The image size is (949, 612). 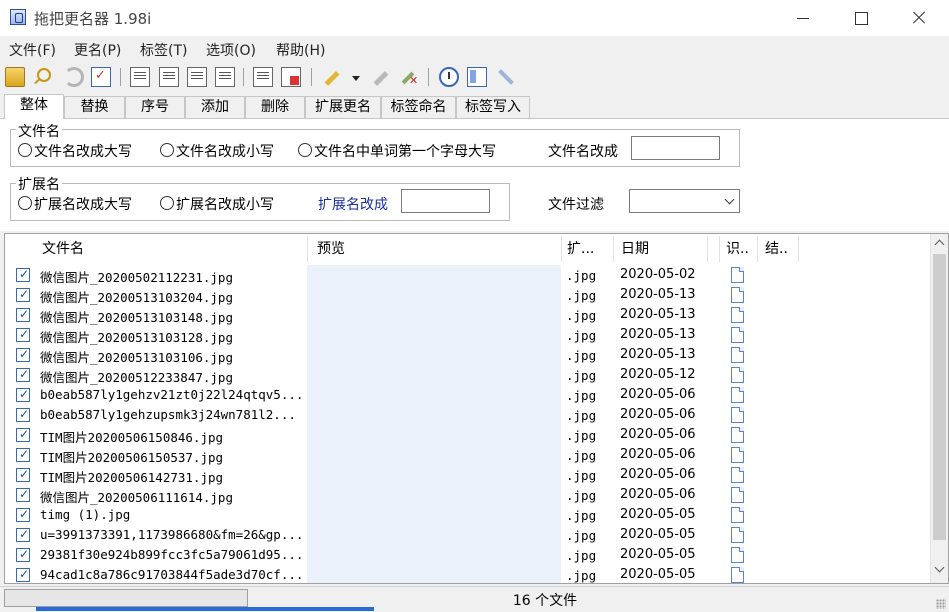 I want to click on filename-lower-radio: 文件名改成小写, so click(x=217, y=151).